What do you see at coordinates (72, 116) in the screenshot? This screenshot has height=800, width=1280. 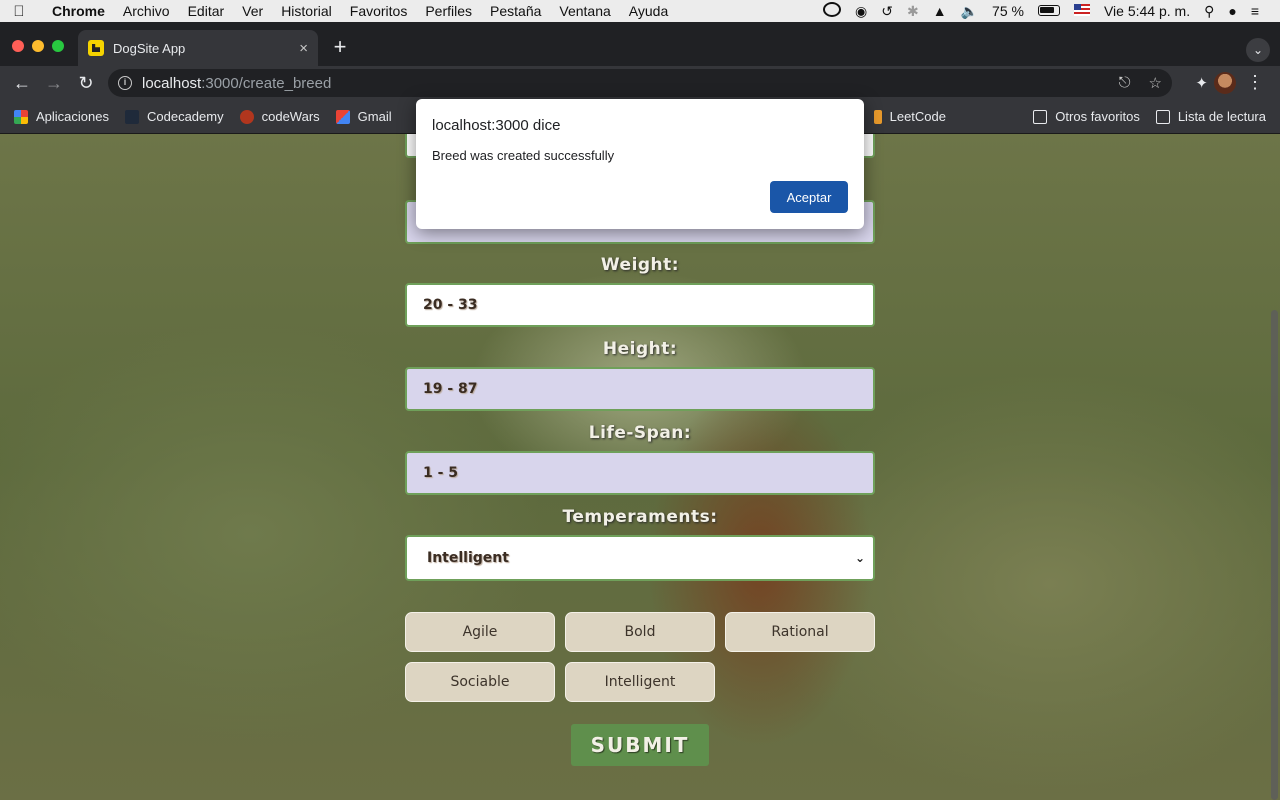 I see `bookmark-label: Aplicaciones` at bounding box center [72, 116].